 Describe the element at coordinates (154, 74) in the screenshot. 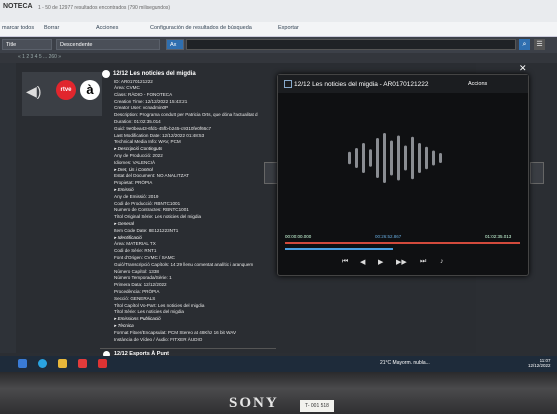

I see `record-title: 12/12 Les noticies del migdia` at that location.